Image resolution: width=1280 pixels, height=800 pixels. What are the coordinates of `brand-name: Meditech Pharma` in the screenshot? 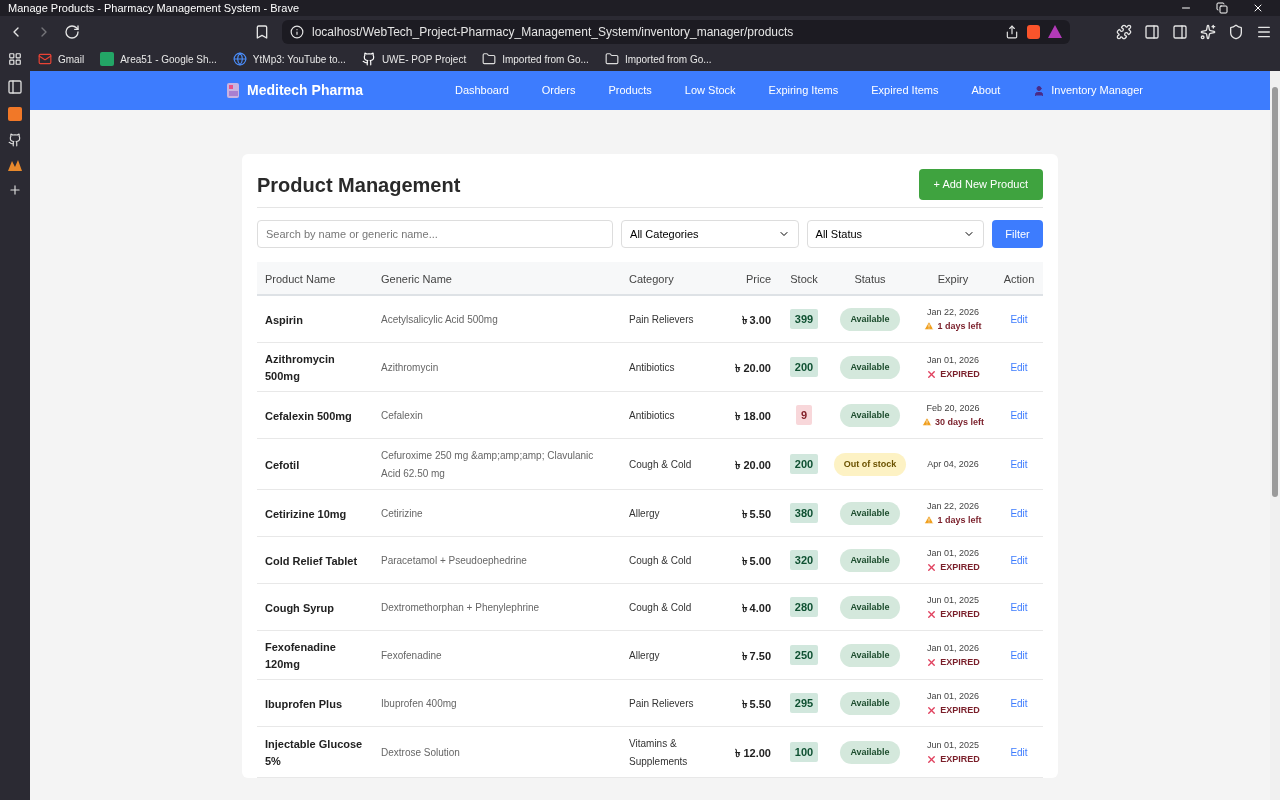 It's located at (305, 90).